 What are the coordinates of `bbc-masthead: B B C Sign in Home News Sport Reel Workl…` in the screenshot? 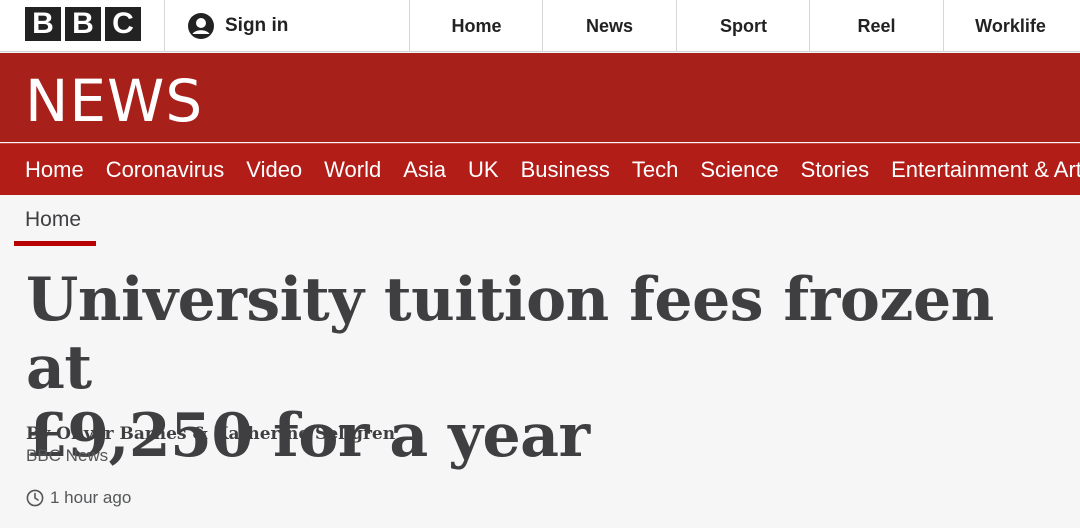 It's located at (540, 26).